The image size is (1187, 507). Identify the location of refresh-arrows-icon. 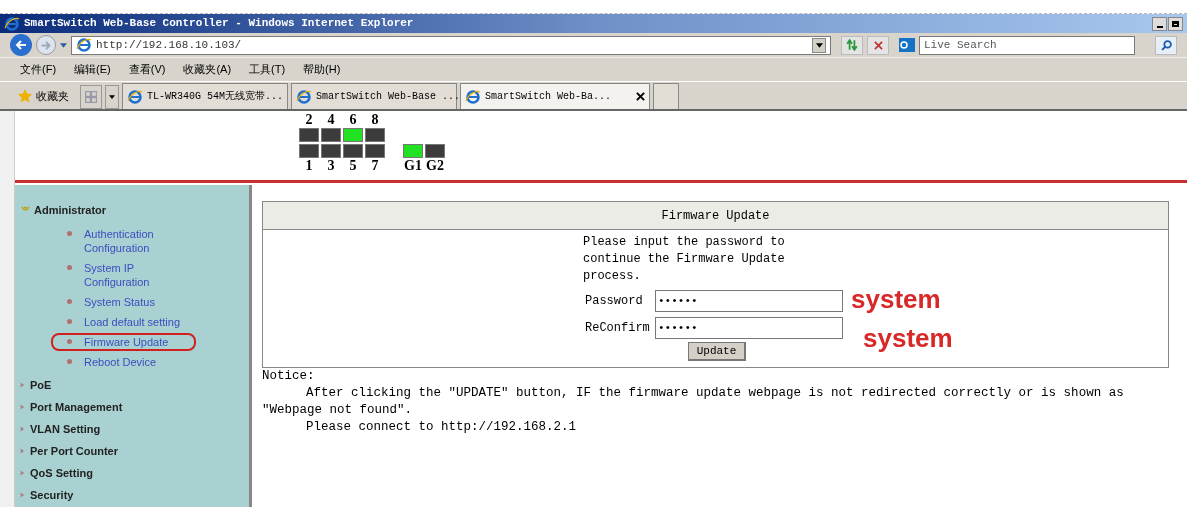
(852, 45).